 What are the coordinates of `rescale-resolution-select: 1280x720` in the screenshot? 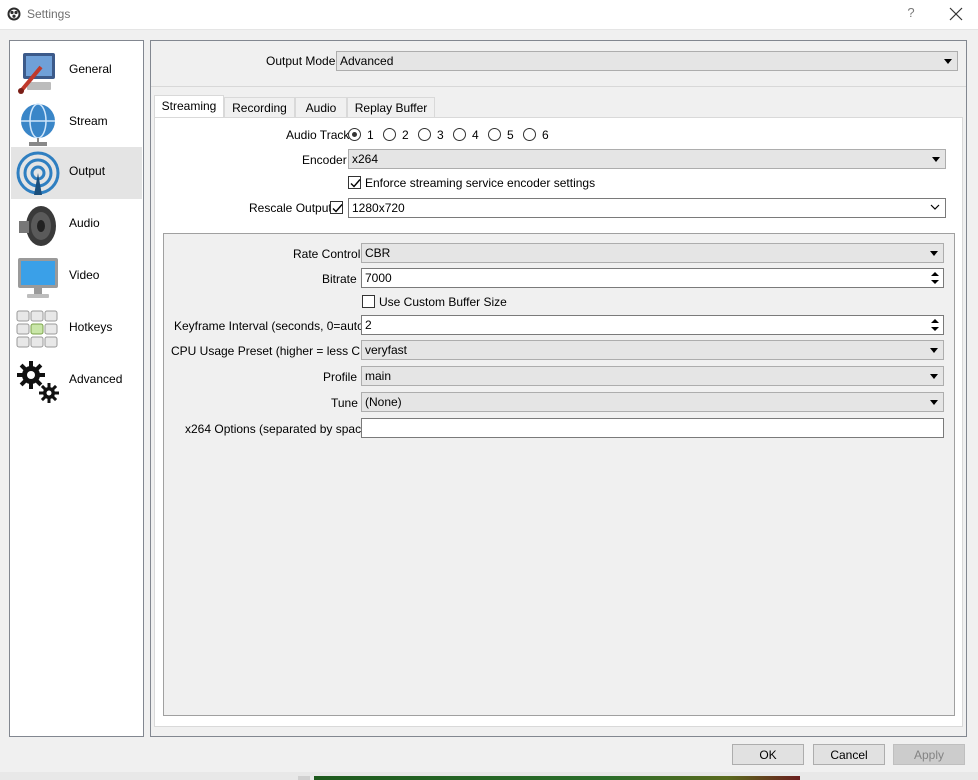 It's located at (647, 208).